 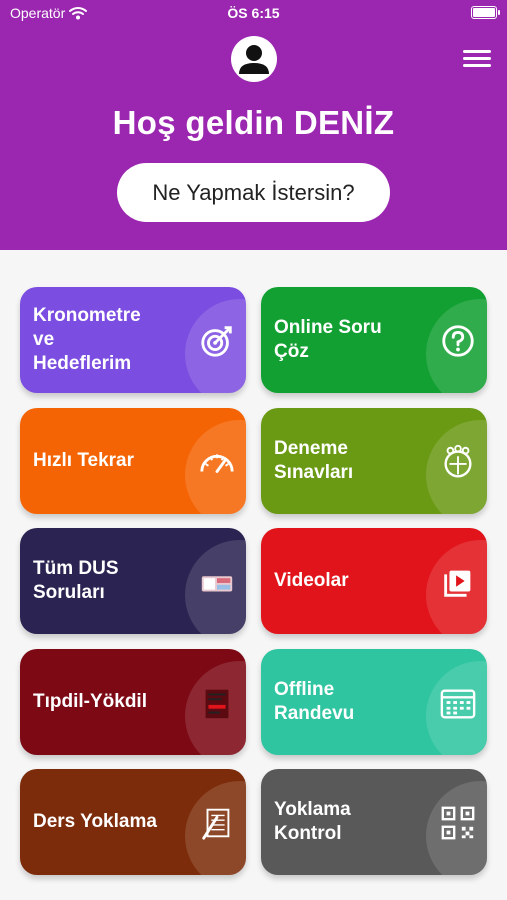 What do you see at coordinates (328, 339) in the screenshot?
I see `tile-label: Online Soru Çöz` at bounding box center [328, 339].